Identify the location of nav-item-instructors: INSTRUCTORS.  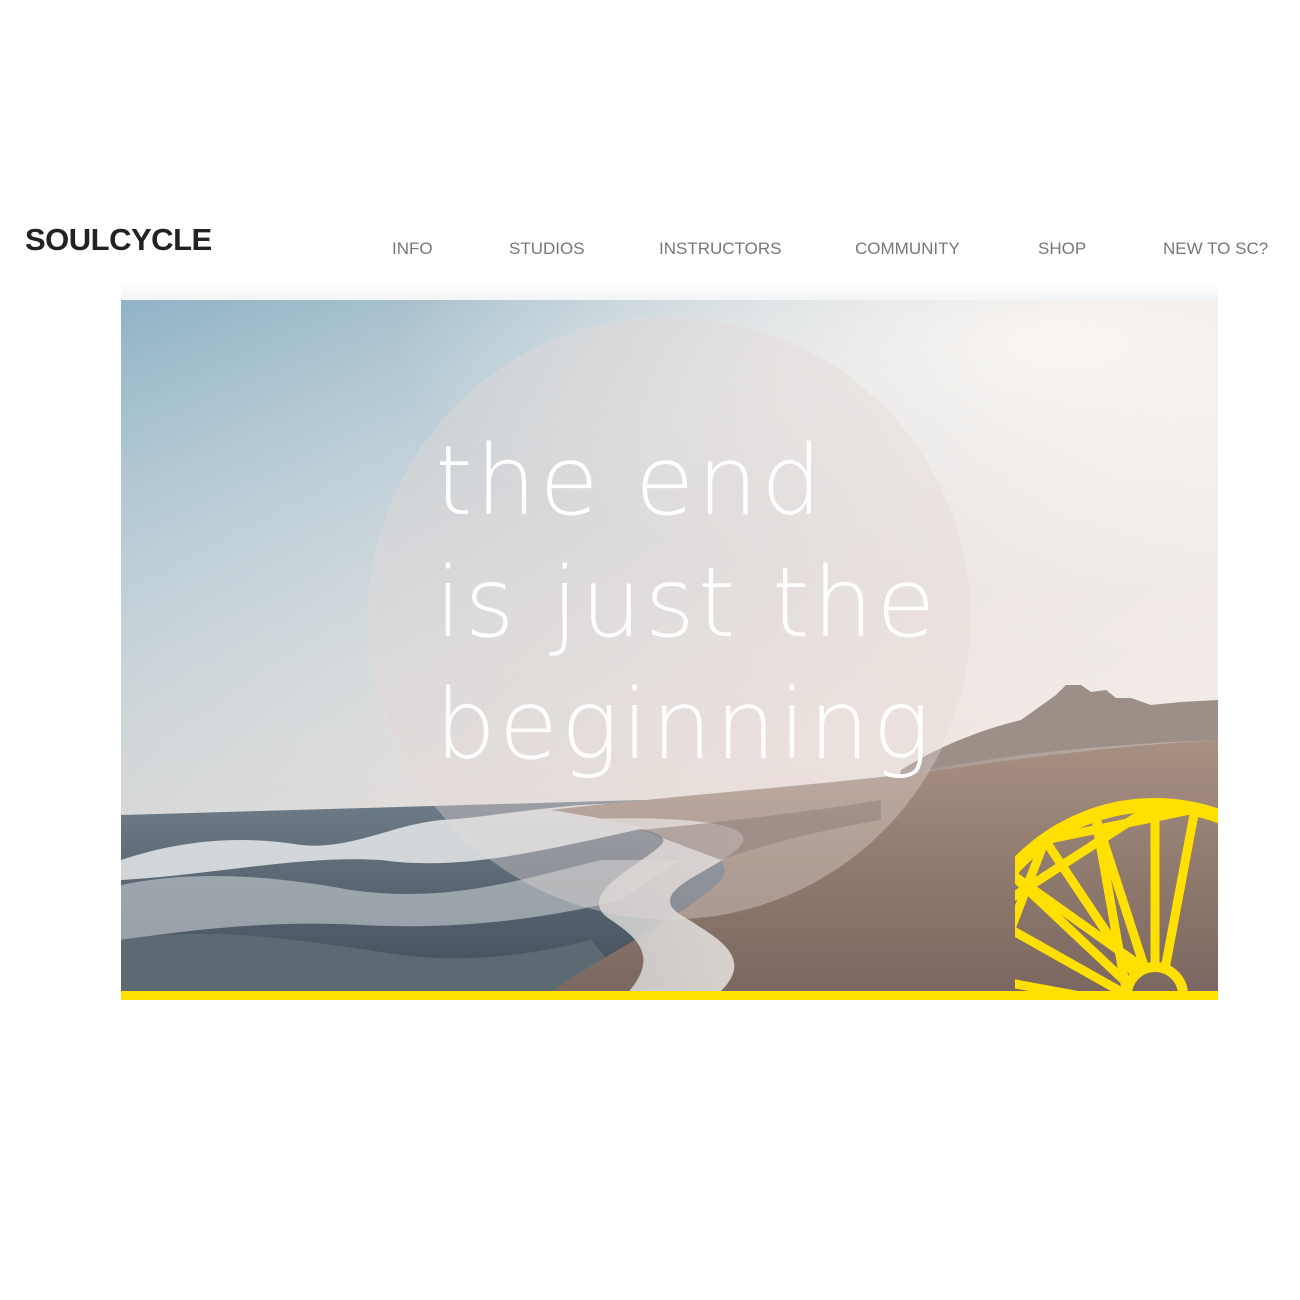
(720, 249).